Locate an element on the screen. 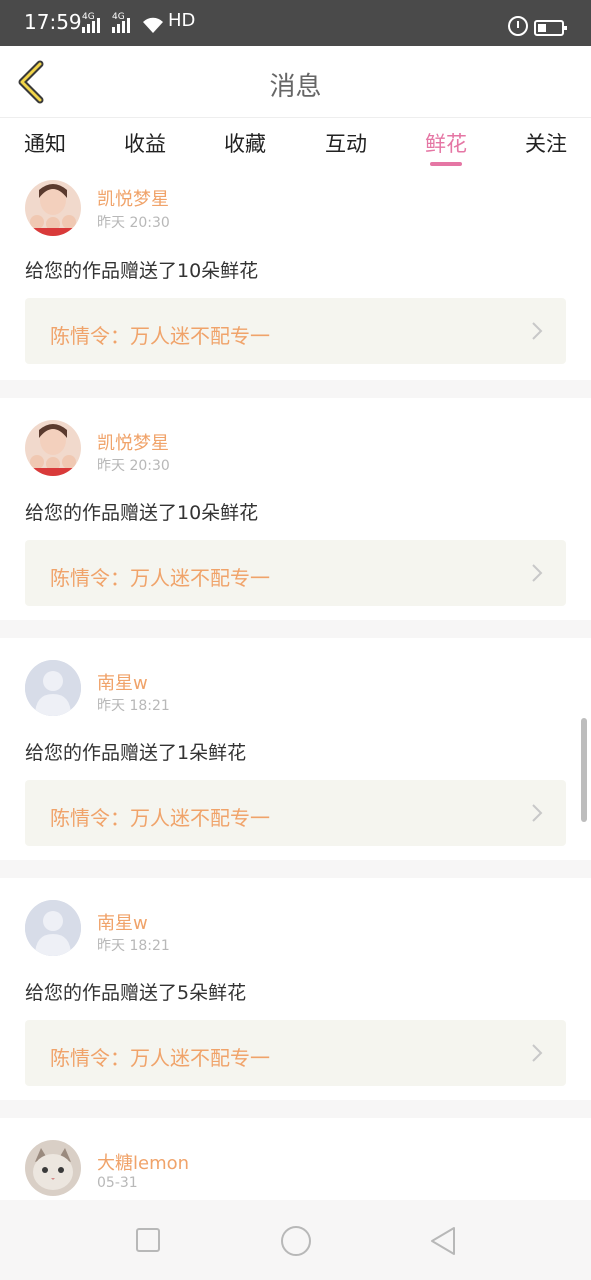  message-text: 给您的作品赠送了5朵鲜花 is located at coordinates (136, 993).